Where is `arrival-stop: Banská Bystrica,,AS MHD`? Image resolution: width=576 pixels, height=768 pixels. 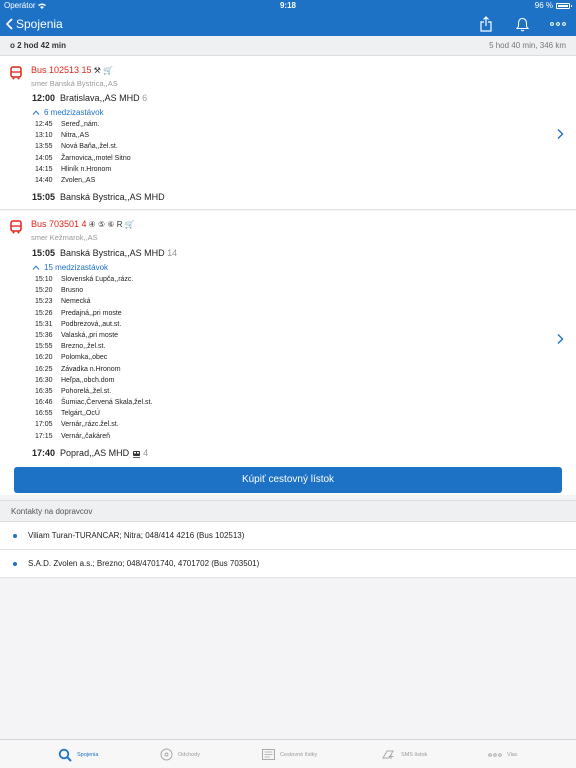
arrival-stop: Banská Bystrica,,AS MHD is located at coordinates (112, 197).